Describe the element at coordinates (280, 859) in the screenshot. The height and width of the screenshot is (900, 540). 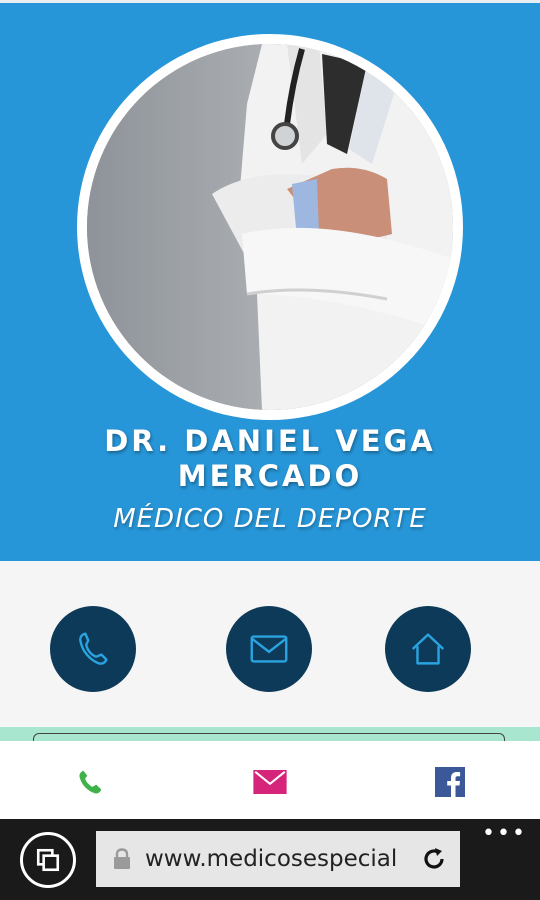
I see `url-text: www.medicosespecial` at that location.